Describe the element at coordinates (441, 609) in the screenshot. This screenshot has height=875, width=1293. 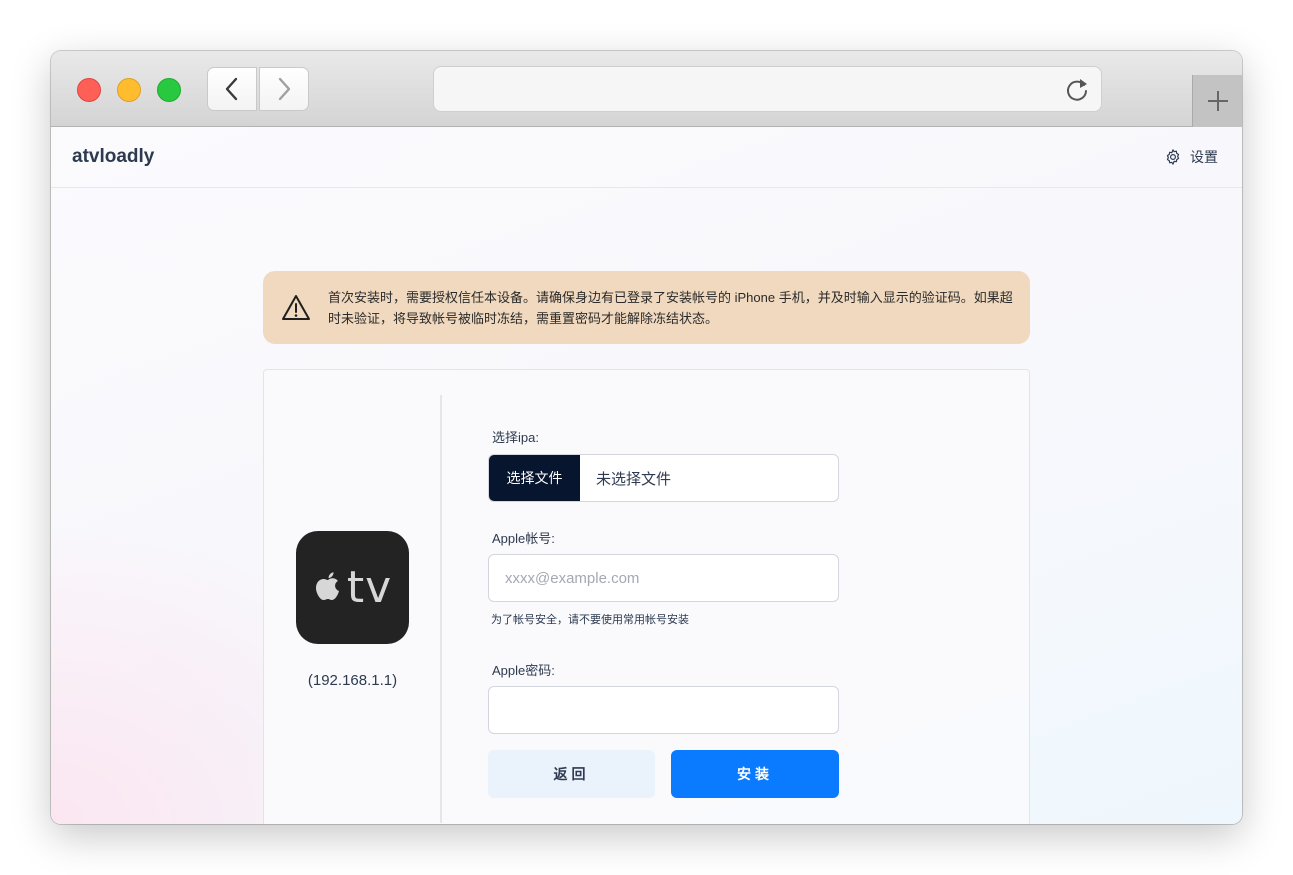
I see `vertical-divider` at that location.